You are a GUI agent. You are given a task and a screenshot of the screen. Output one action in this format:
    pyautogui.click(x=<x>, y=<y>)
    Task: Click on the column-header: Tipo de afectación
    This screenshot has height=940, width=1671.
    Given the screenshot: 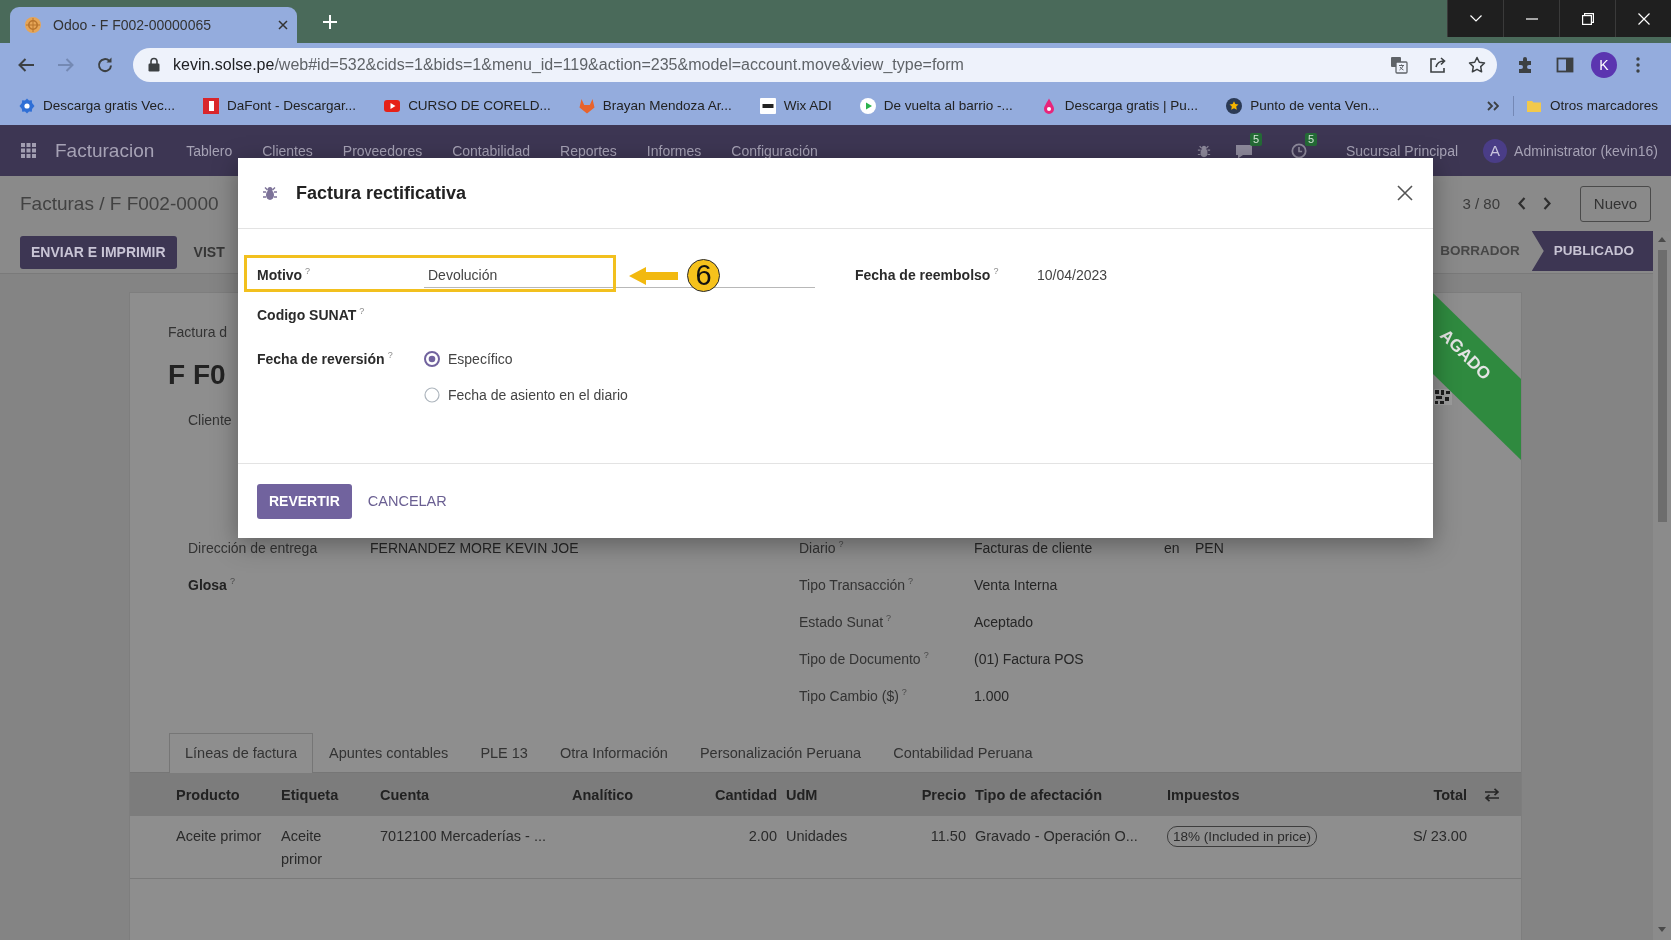 What is the action you would take?
    pyautogui.click(x=1067, y=794)
    